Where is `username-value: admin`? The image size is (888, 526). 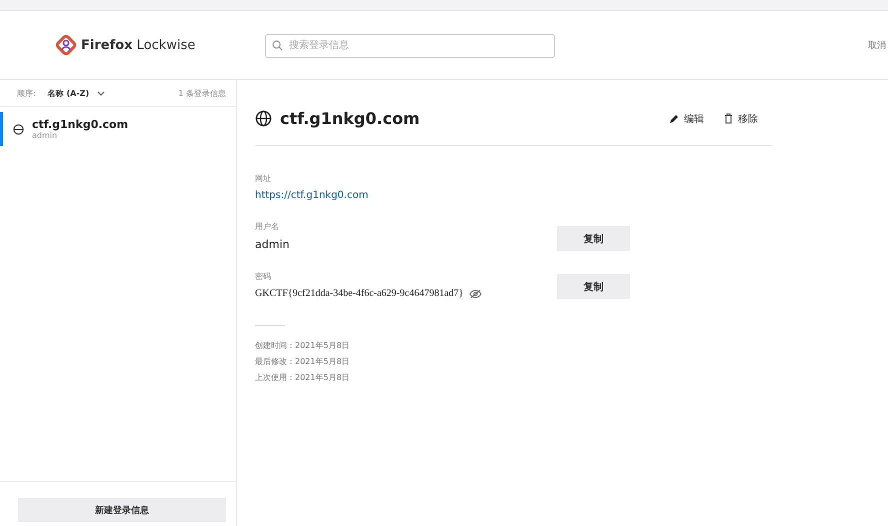 username-value: admin is located at coordinates (272, 244).